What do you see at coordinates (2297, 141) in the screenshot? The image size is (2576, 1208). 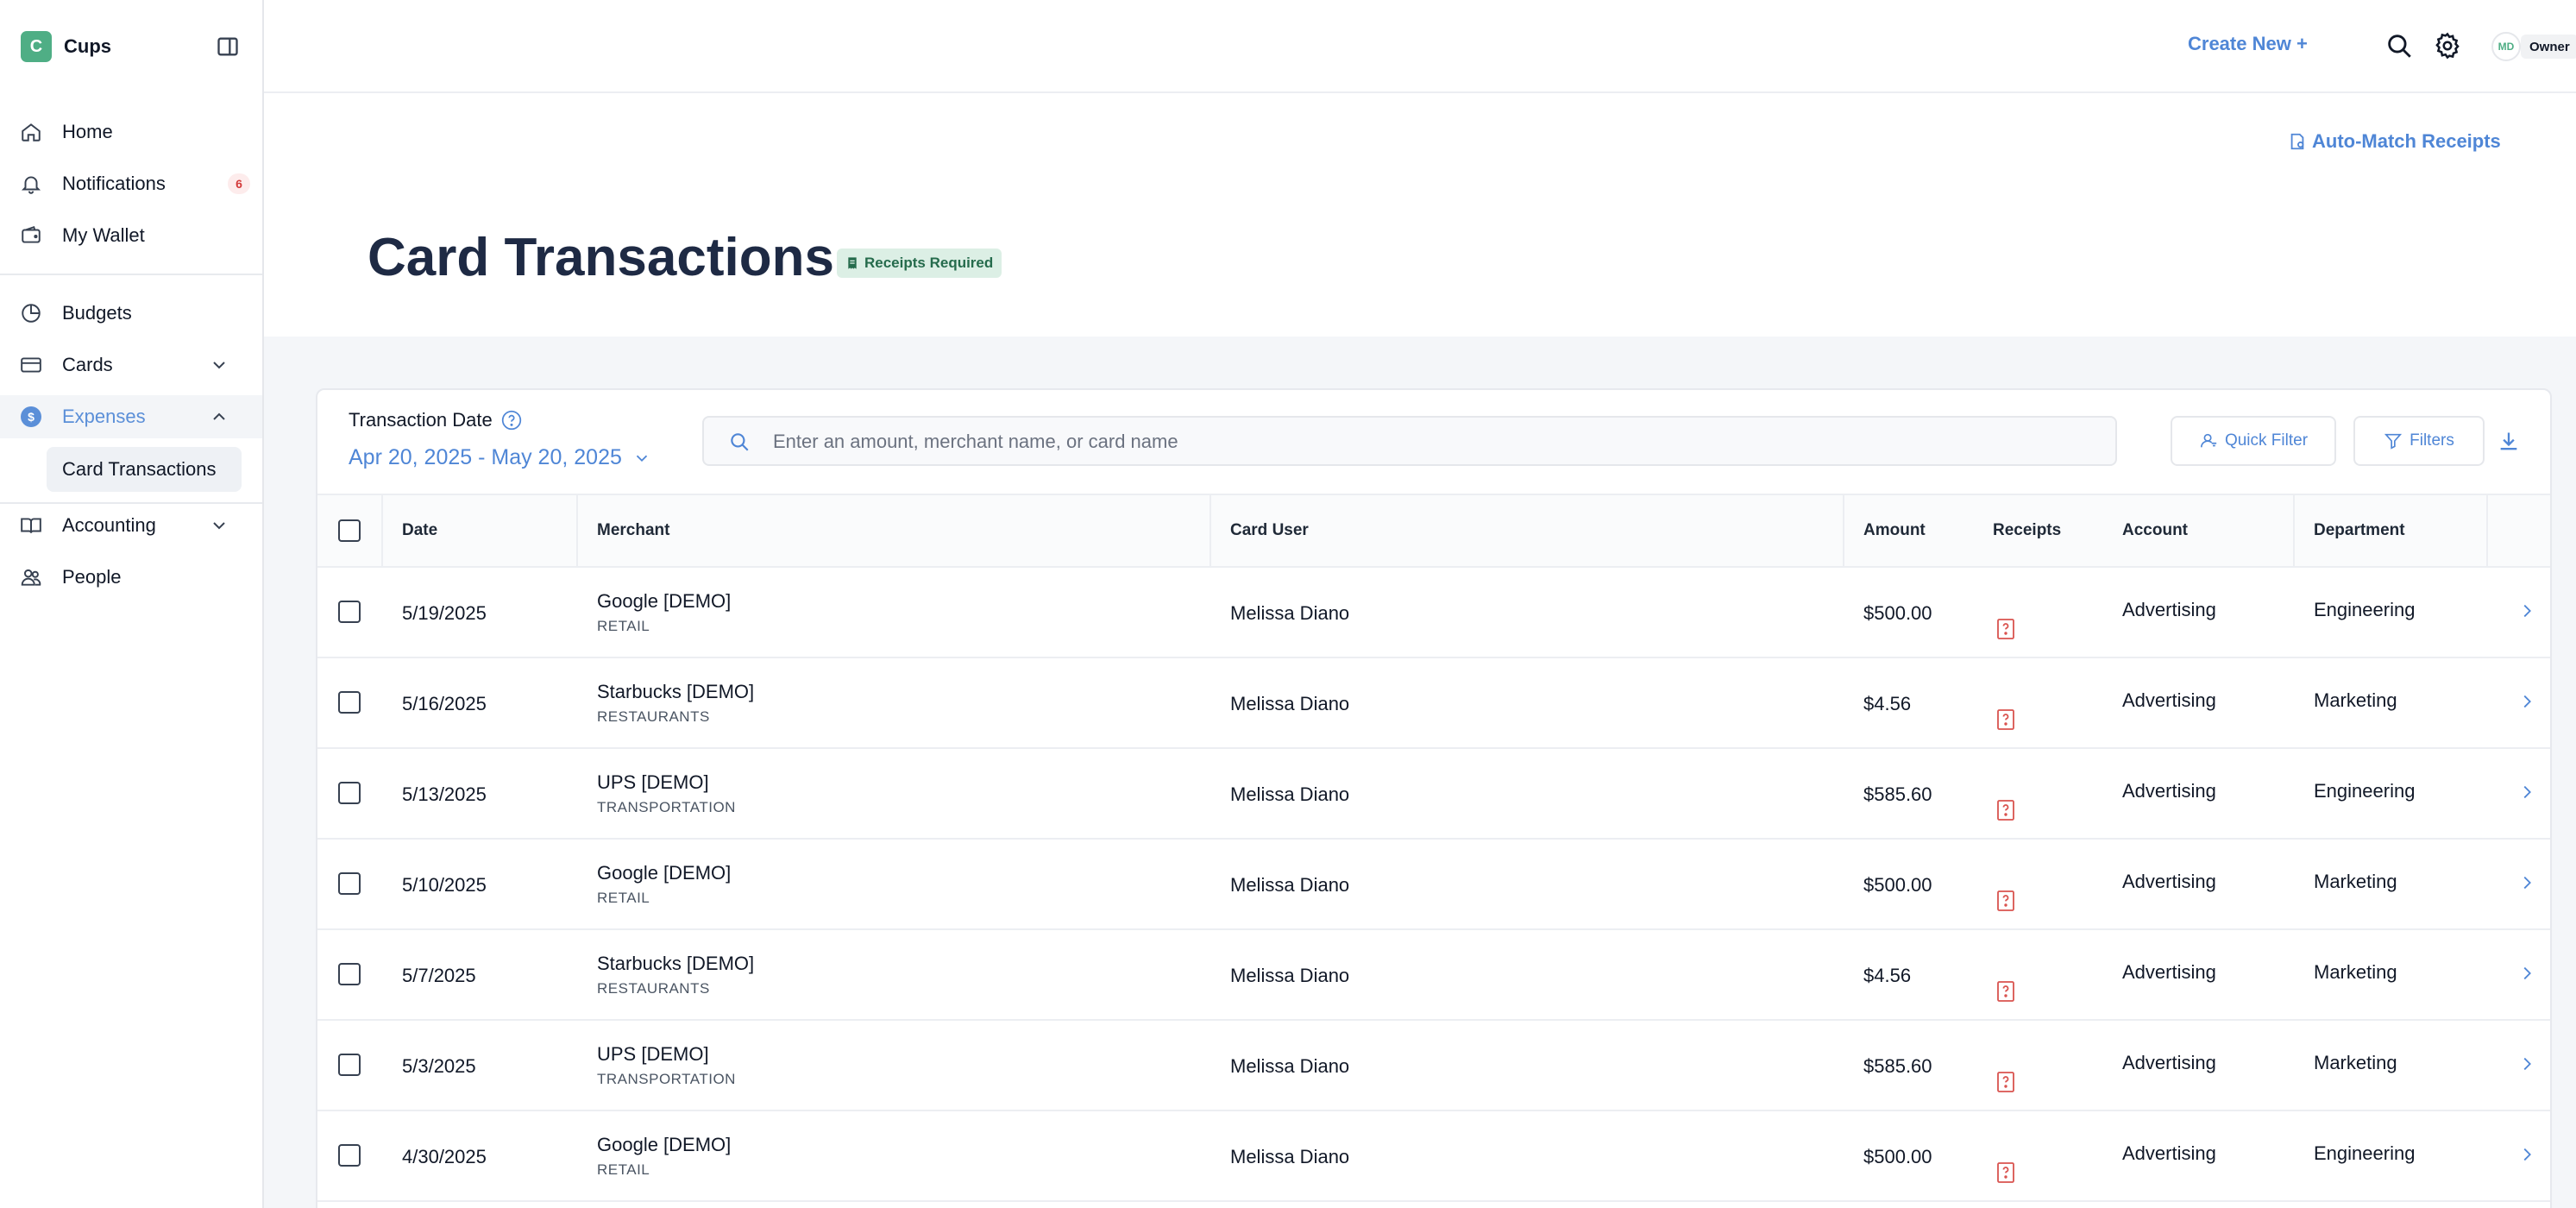 I see `receipt-match-icon` at bounding box center [2297, 141].